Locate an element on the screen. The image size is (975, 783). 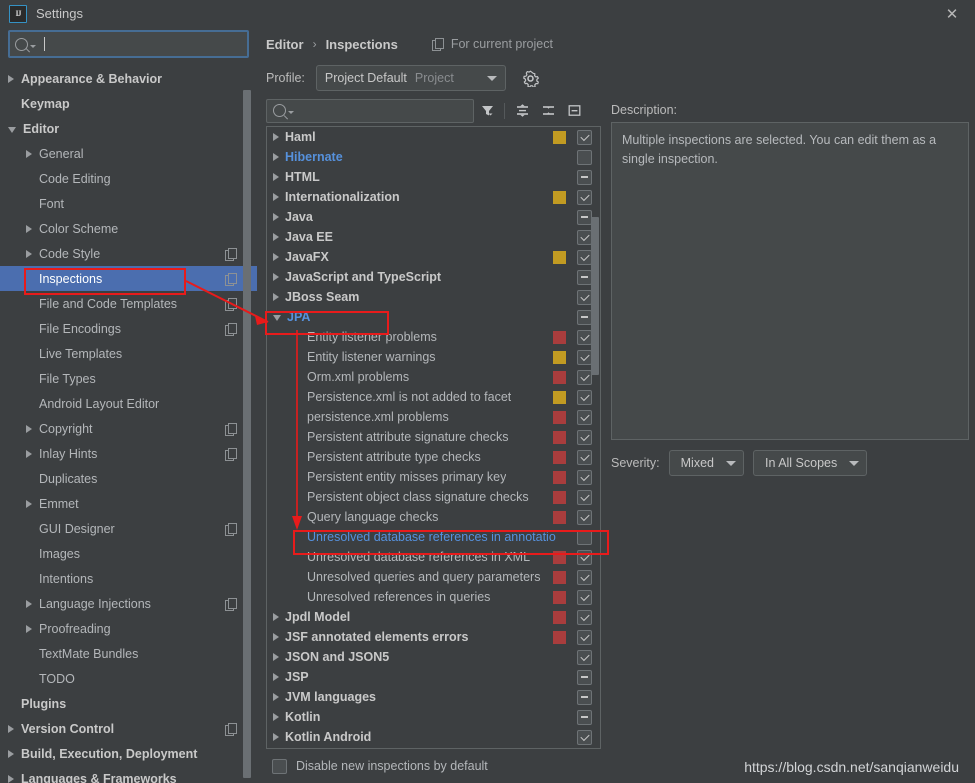
sidebar-item-file-types: File Types is located at coordinates (128, 378).